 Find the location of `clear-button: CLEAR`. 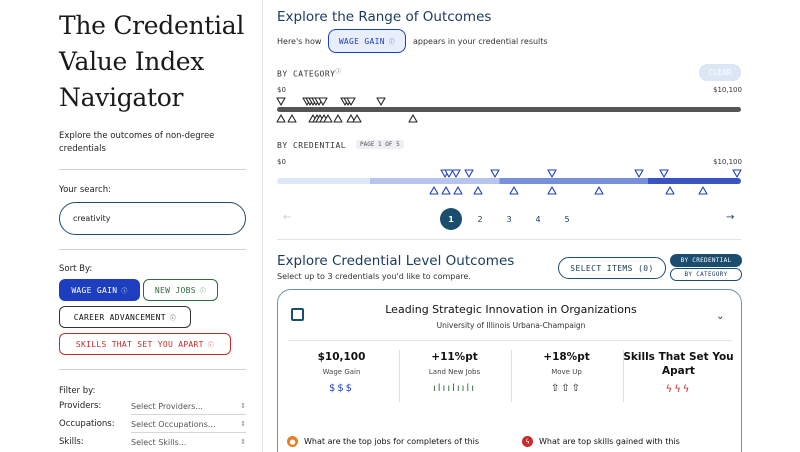

clear-button: CLEAR is located at coordinates (720, 72).